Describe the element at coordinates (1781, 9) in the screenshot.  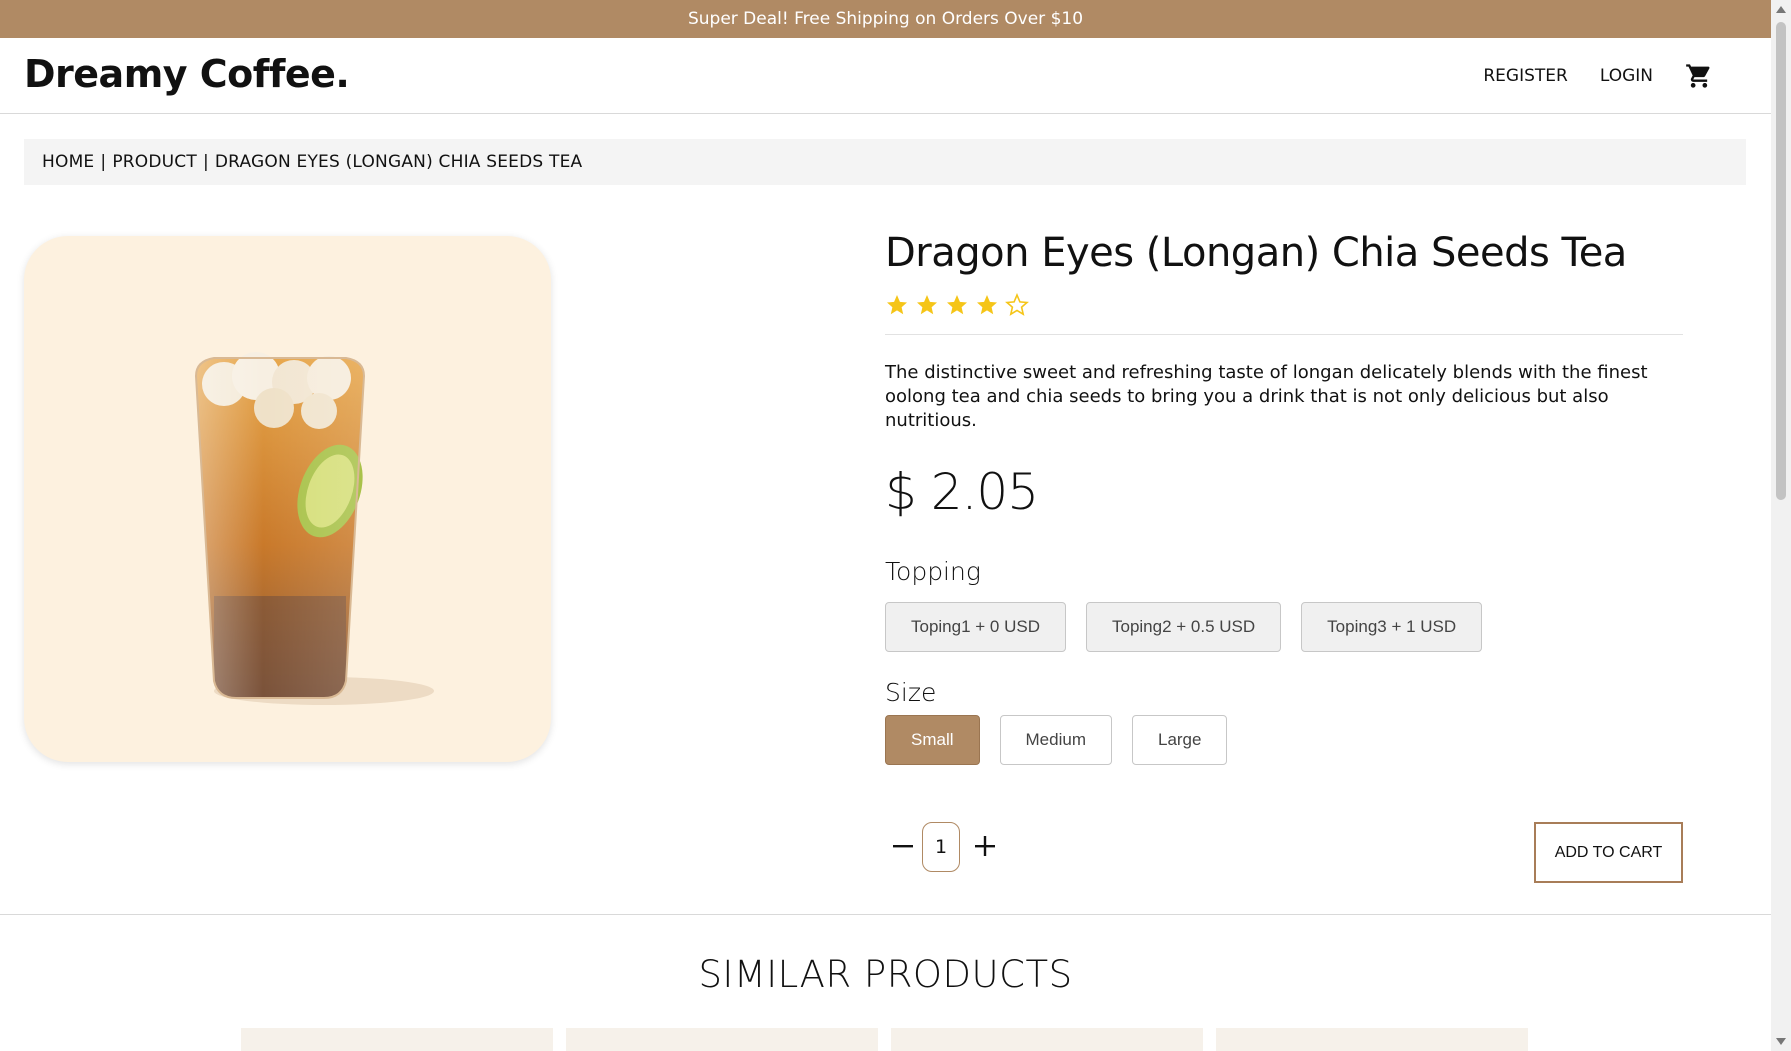
I see `scroll-up-arrow-icon` at that location.